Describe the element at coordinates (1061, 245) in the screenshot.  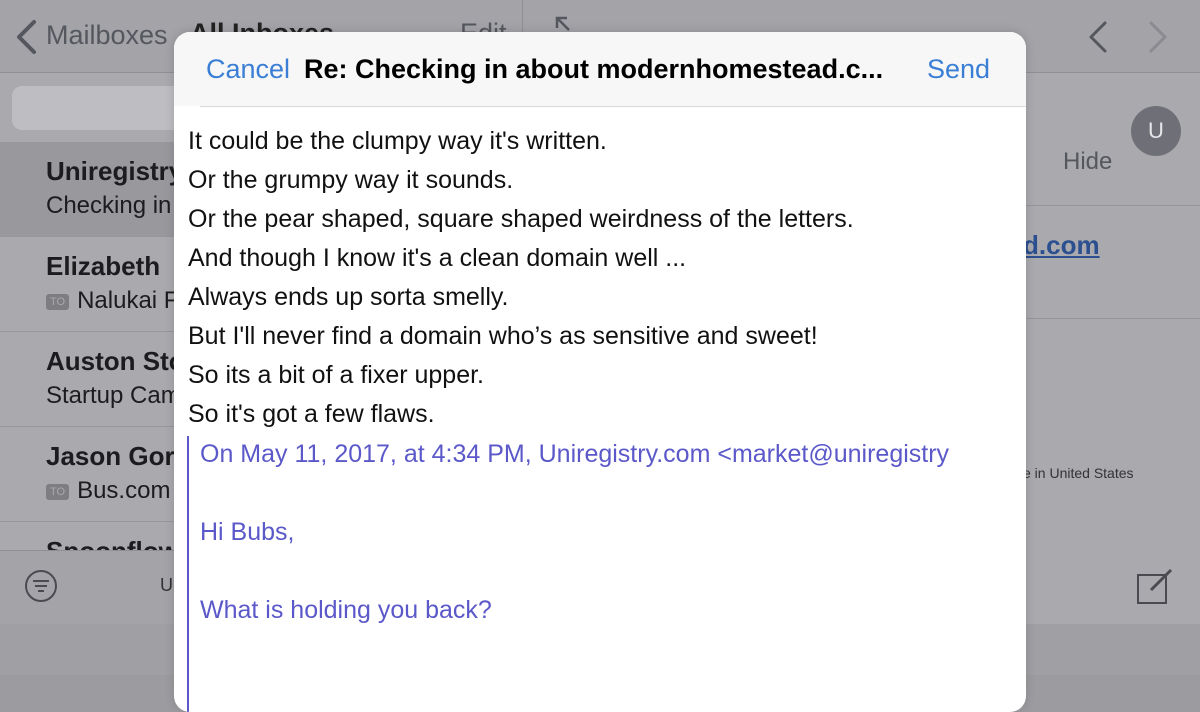
I see `domain-link: d.com` at that location.